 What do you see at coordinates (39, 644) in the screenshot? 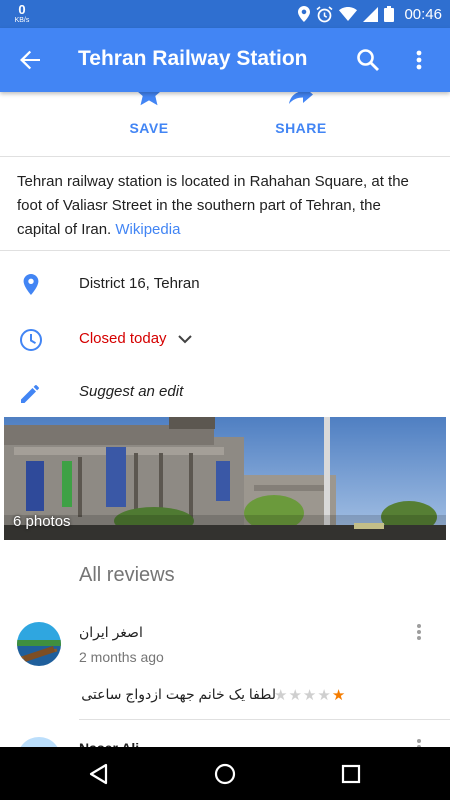
I see `avatar` at bounding box center [39, 644].